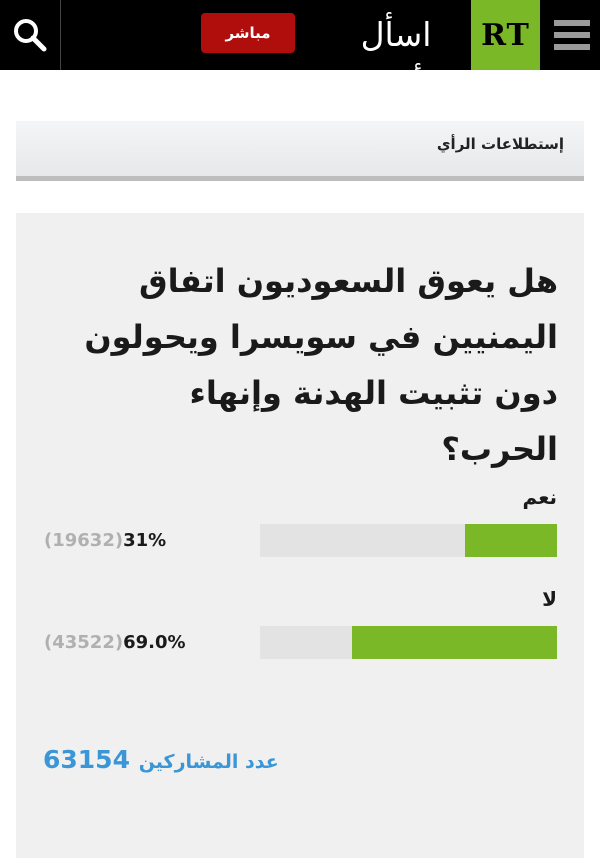 The height and width of the screenshot is (864, 600). I want to click on search-button, so click(30, 35).